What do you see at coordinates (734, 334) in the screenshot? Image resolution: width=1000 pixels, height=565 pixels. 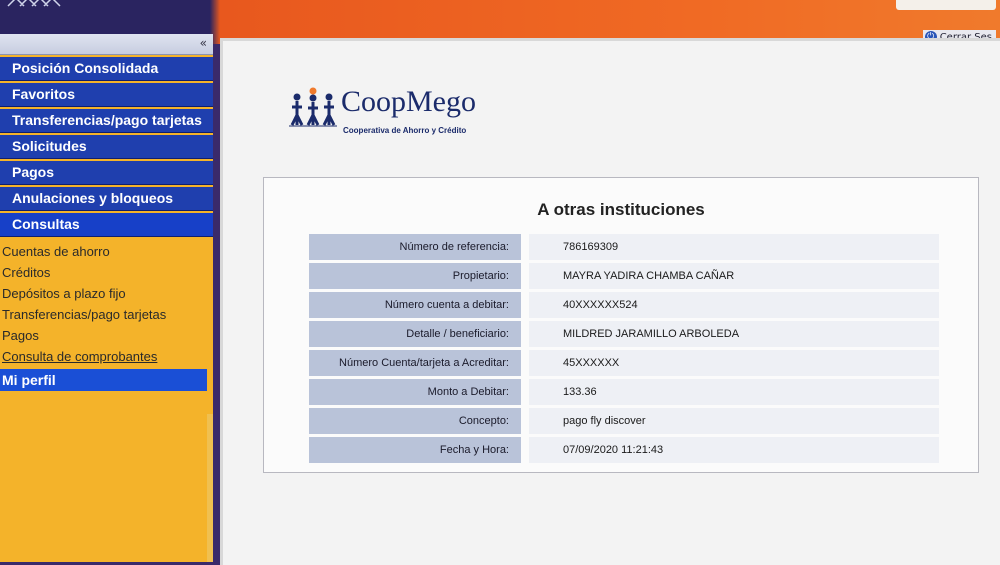 I see `row-value: MILDRED JARAMILLO ARBOLEDA` at bounding box center [734, 334].